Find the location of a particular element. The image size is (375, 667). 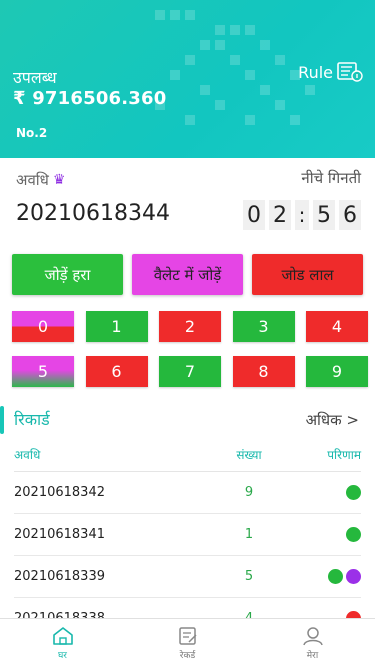

number-button-4: 4 is located at coordinates (337, 326).